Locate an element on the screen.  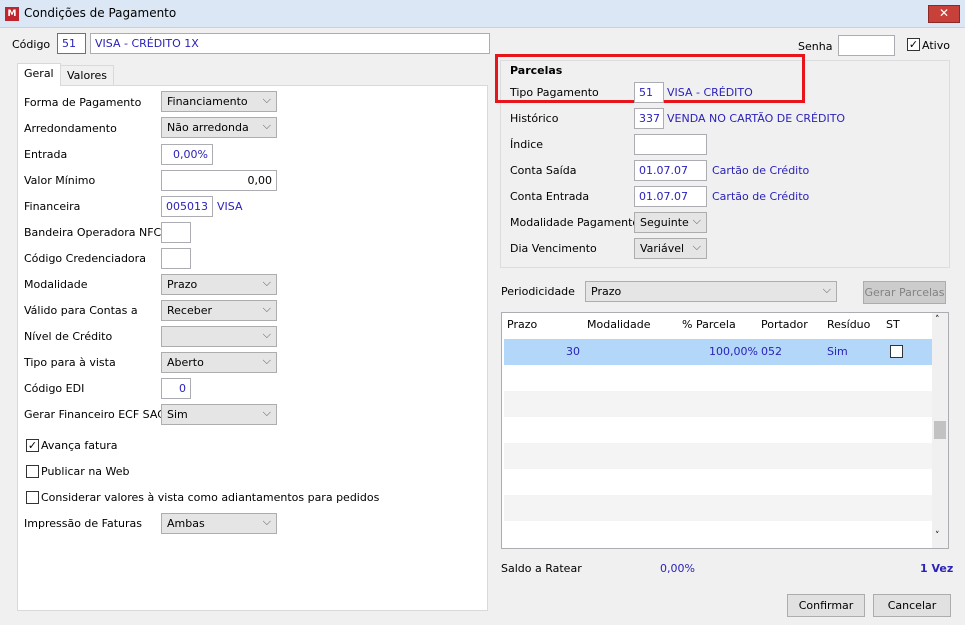
financeira-label: Financeira is located at coordinates (52, 206).